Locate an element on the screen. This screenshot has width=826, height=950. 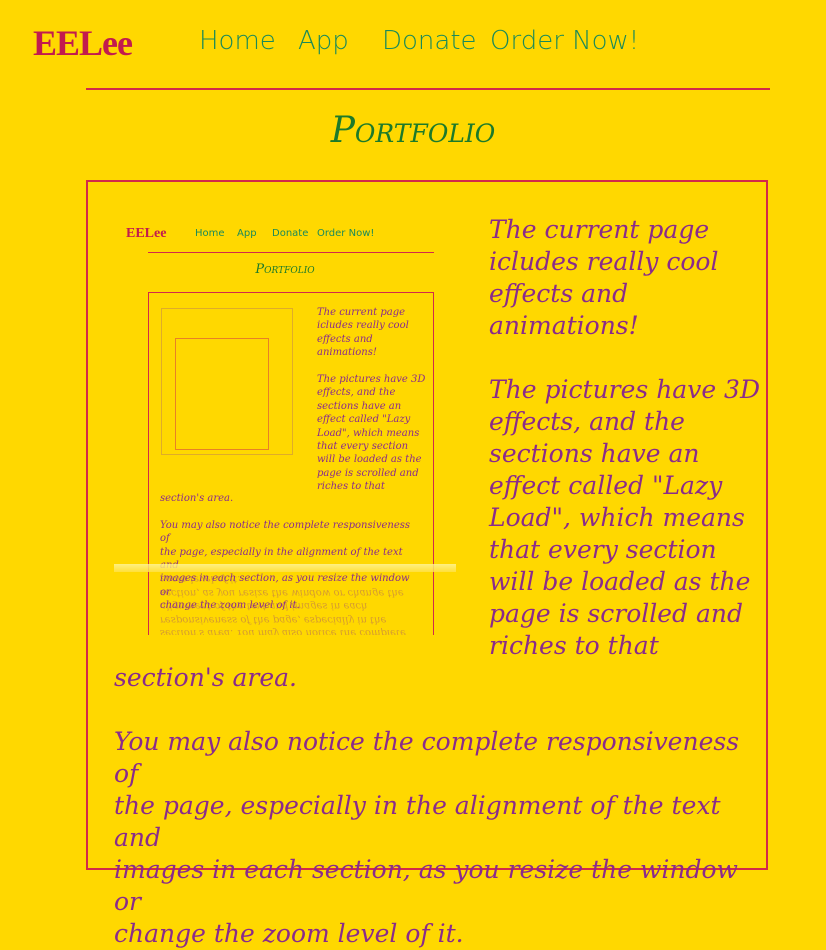
nav-home-link: Home is located at coordinates (237, 41).